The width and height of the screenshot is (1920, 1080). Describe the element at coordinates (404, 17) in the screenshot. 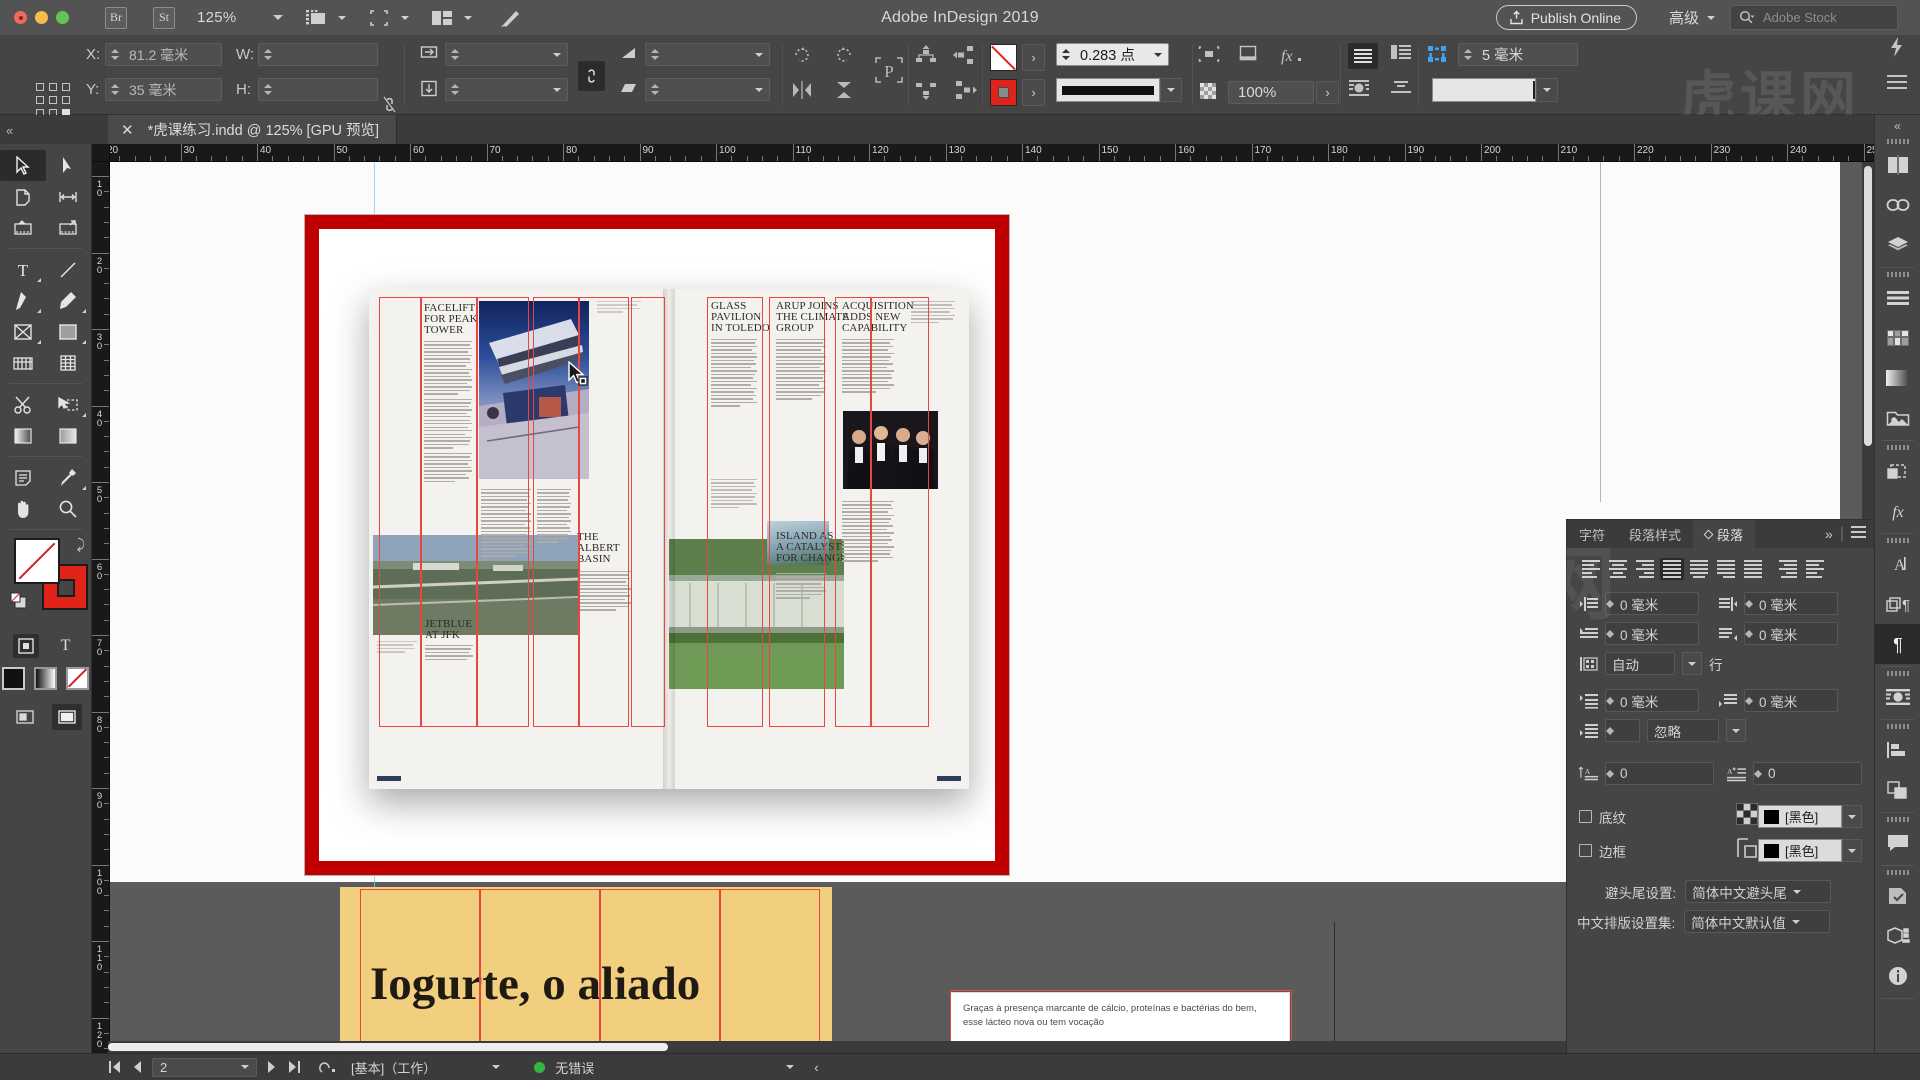

I see `view-options-caret-icon` at that location.